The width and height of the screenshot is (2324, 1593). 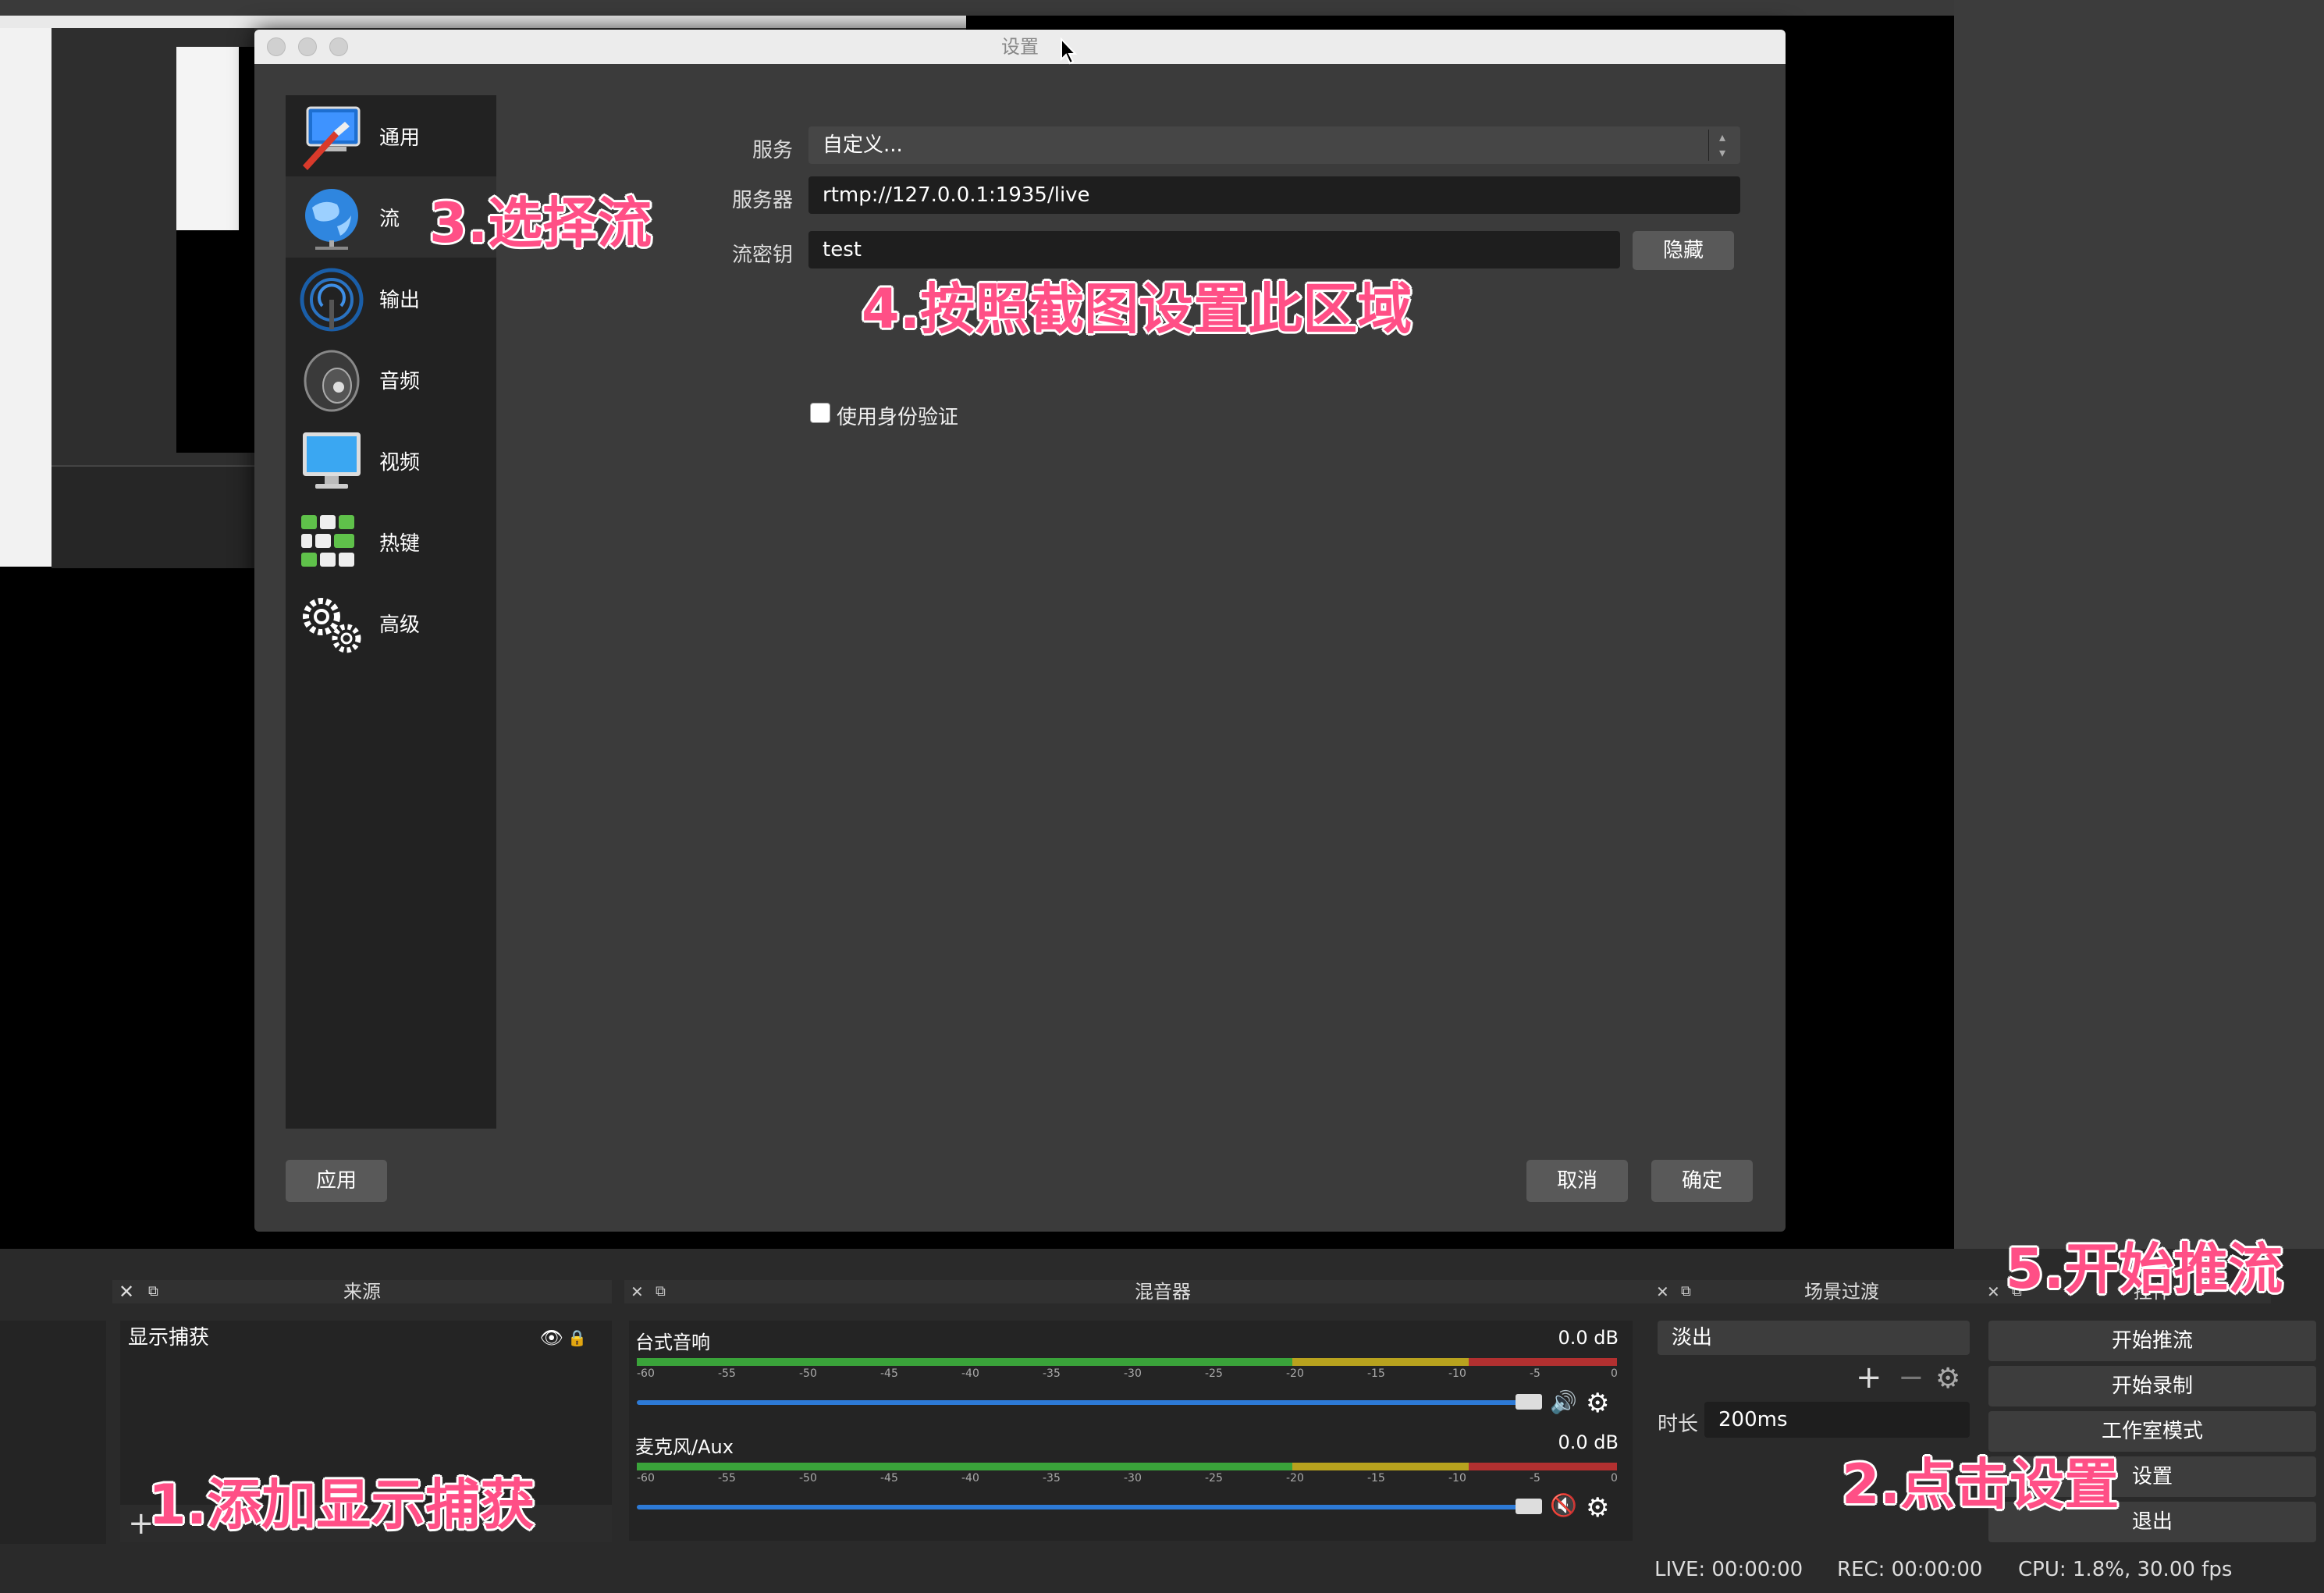 What do you see at coordinates (400, 625) in the screenshot?
I see `category-label: 高级` at bounding box center [400, 625].